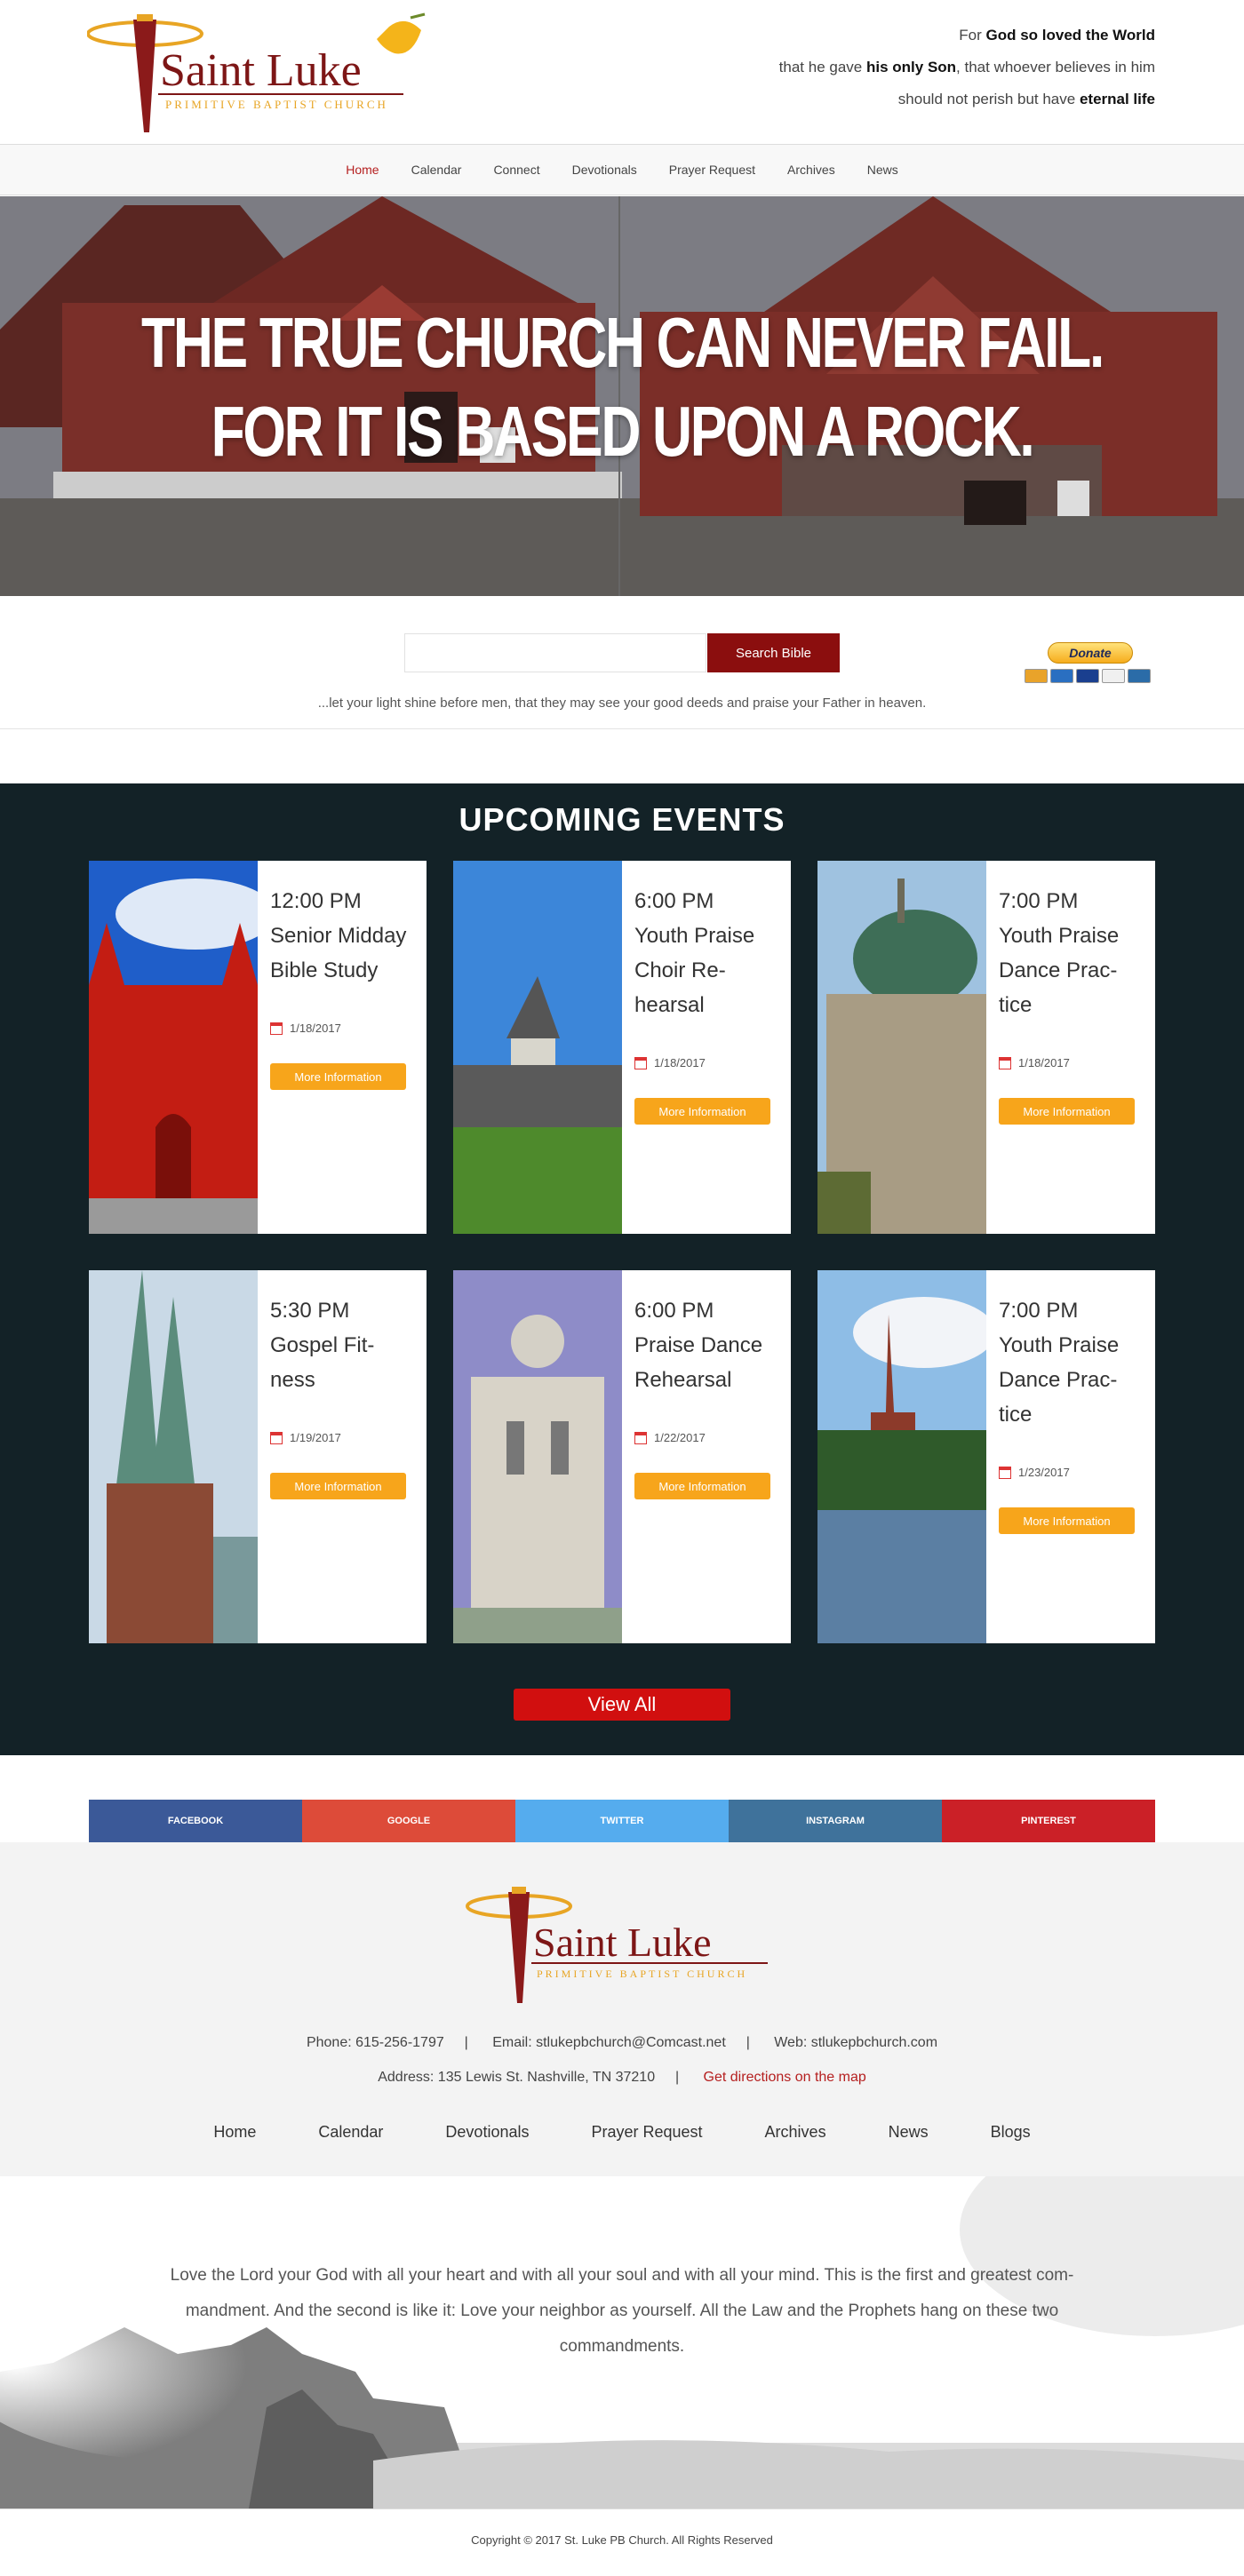 The width and height of the screenshot is (1244, 2576). Describe the element at coordinates (516, 170) in the screenshot. I see `nav-connect: Connect` at that location.